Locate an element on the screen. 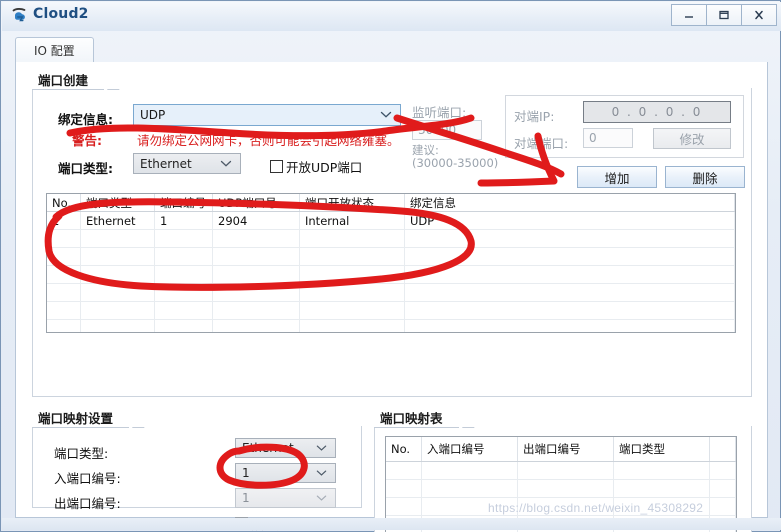 The width and height of the screenshot is (781, 532). port-table-cell: Internal is located at coordinates (352, 220).